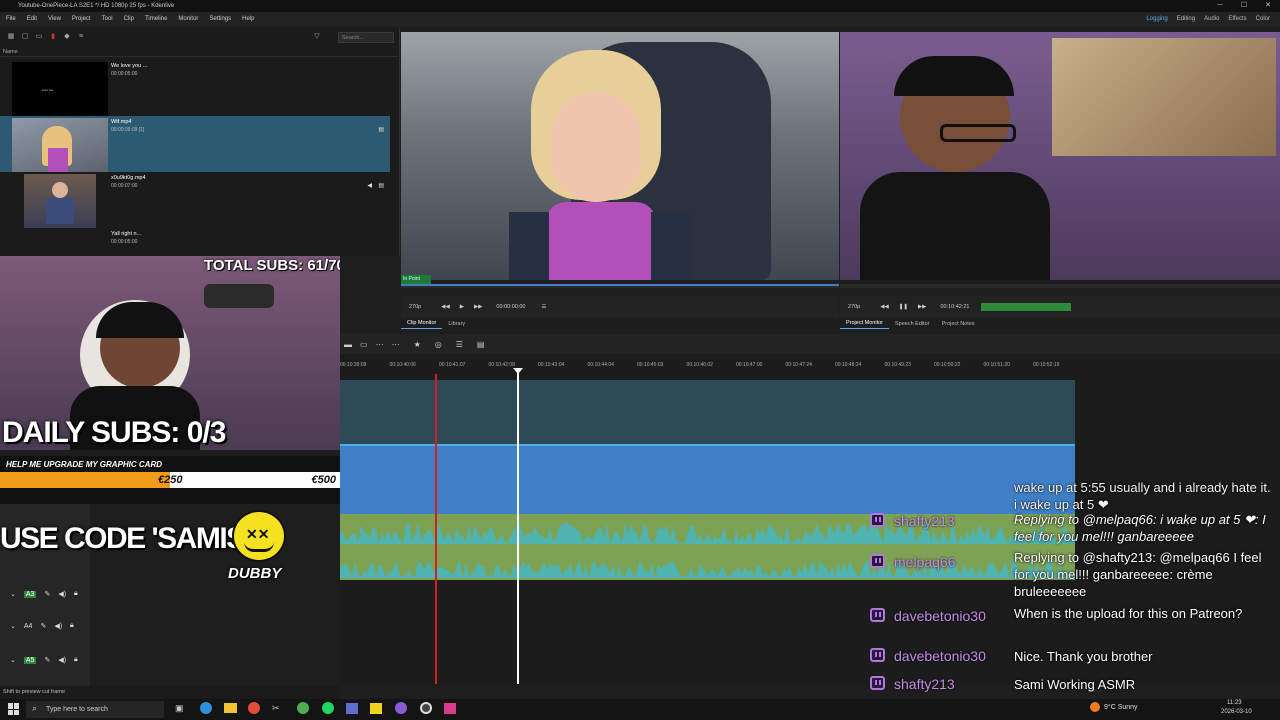 This screenshot has width=1280, height=720. What do you see at coordinates (1234, 703) in the screenshot?
I see `clock-time: 11:23` at bounding box center [1234, 703].